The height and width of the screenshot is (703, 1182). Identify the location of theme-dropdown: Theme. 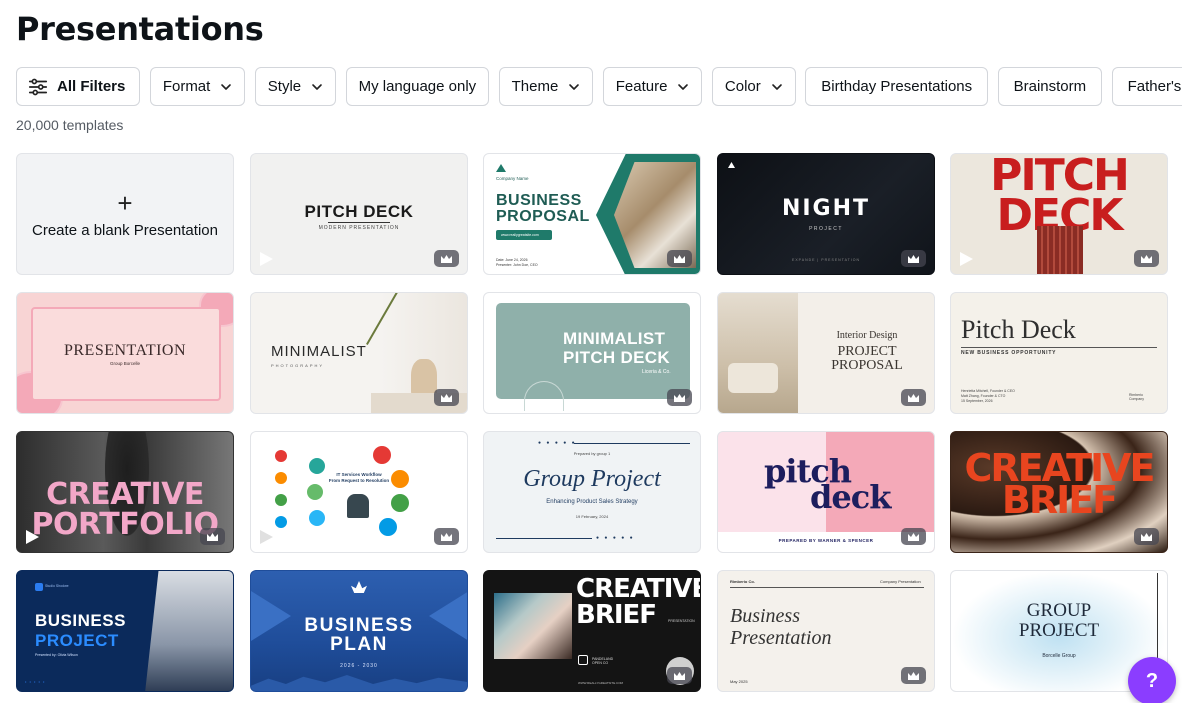
(546, 86).